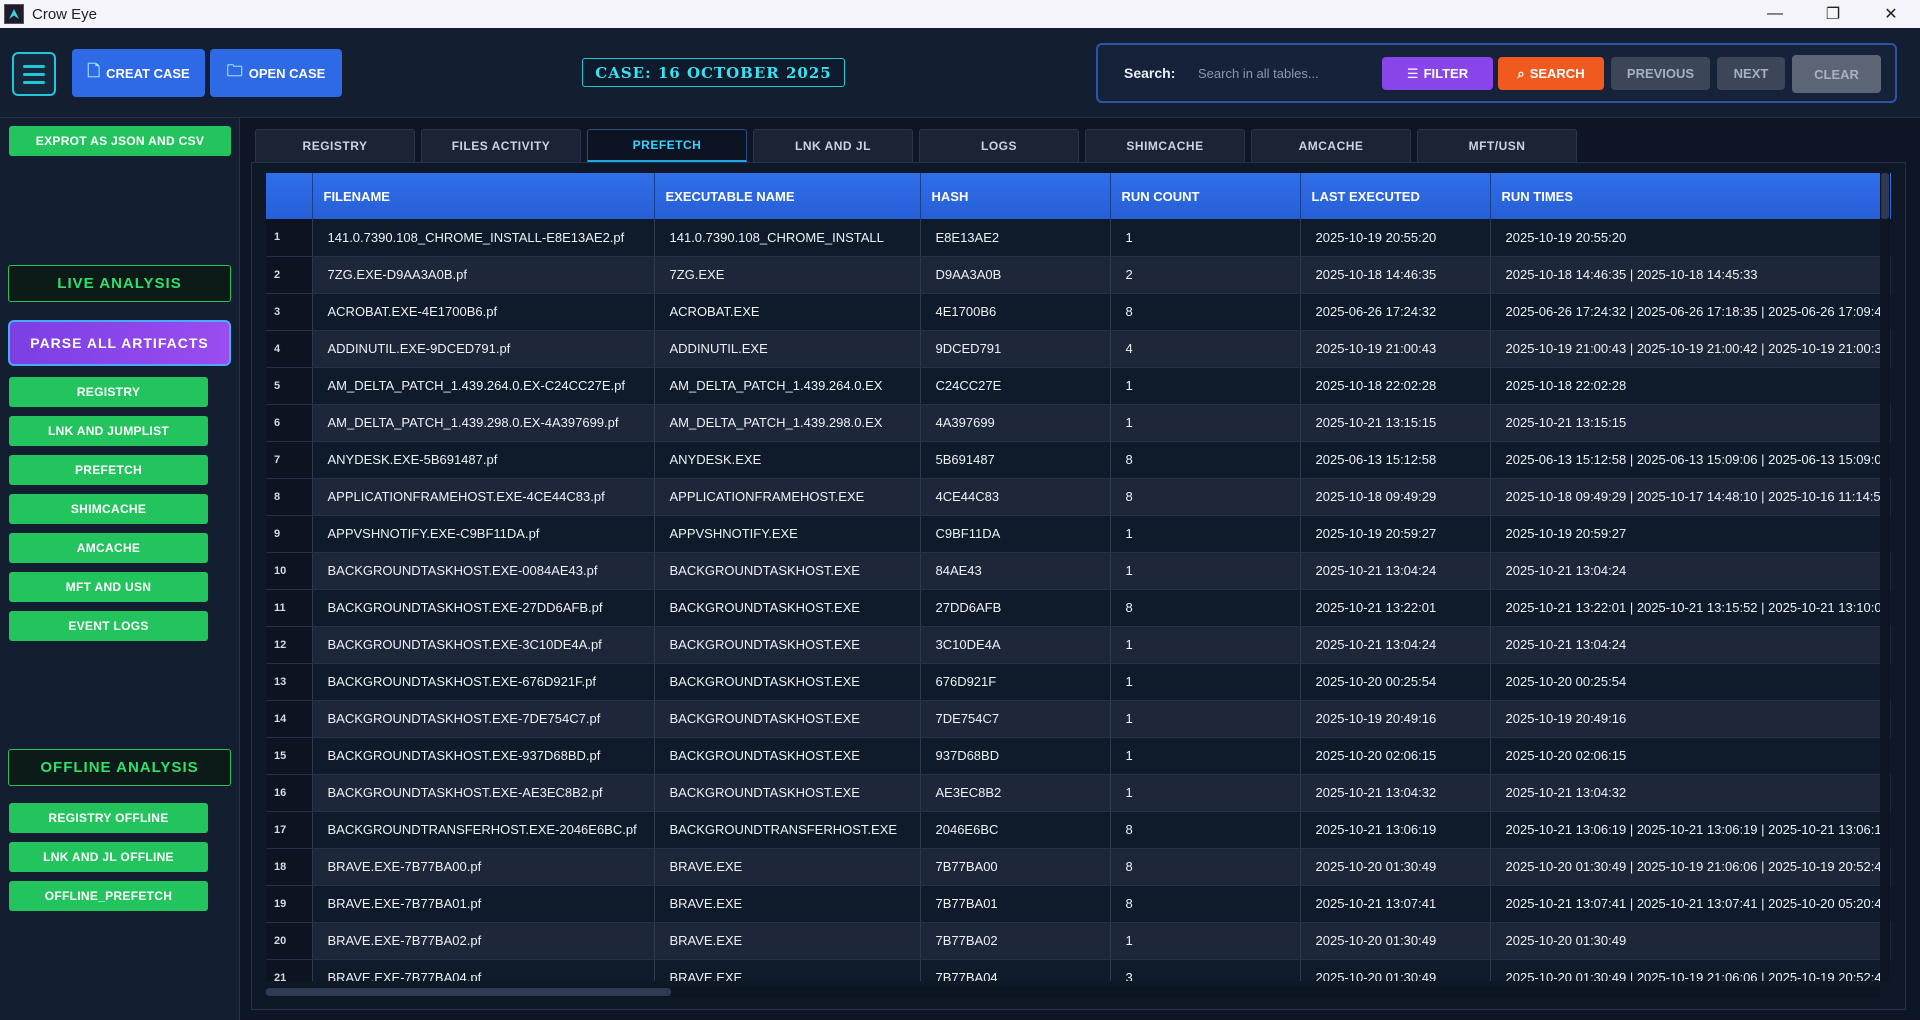 This screenshot has height=1020, width=1920. I want to click on last-executed-cell: 2025-10-18 22:02:28, so click(1395, 386).